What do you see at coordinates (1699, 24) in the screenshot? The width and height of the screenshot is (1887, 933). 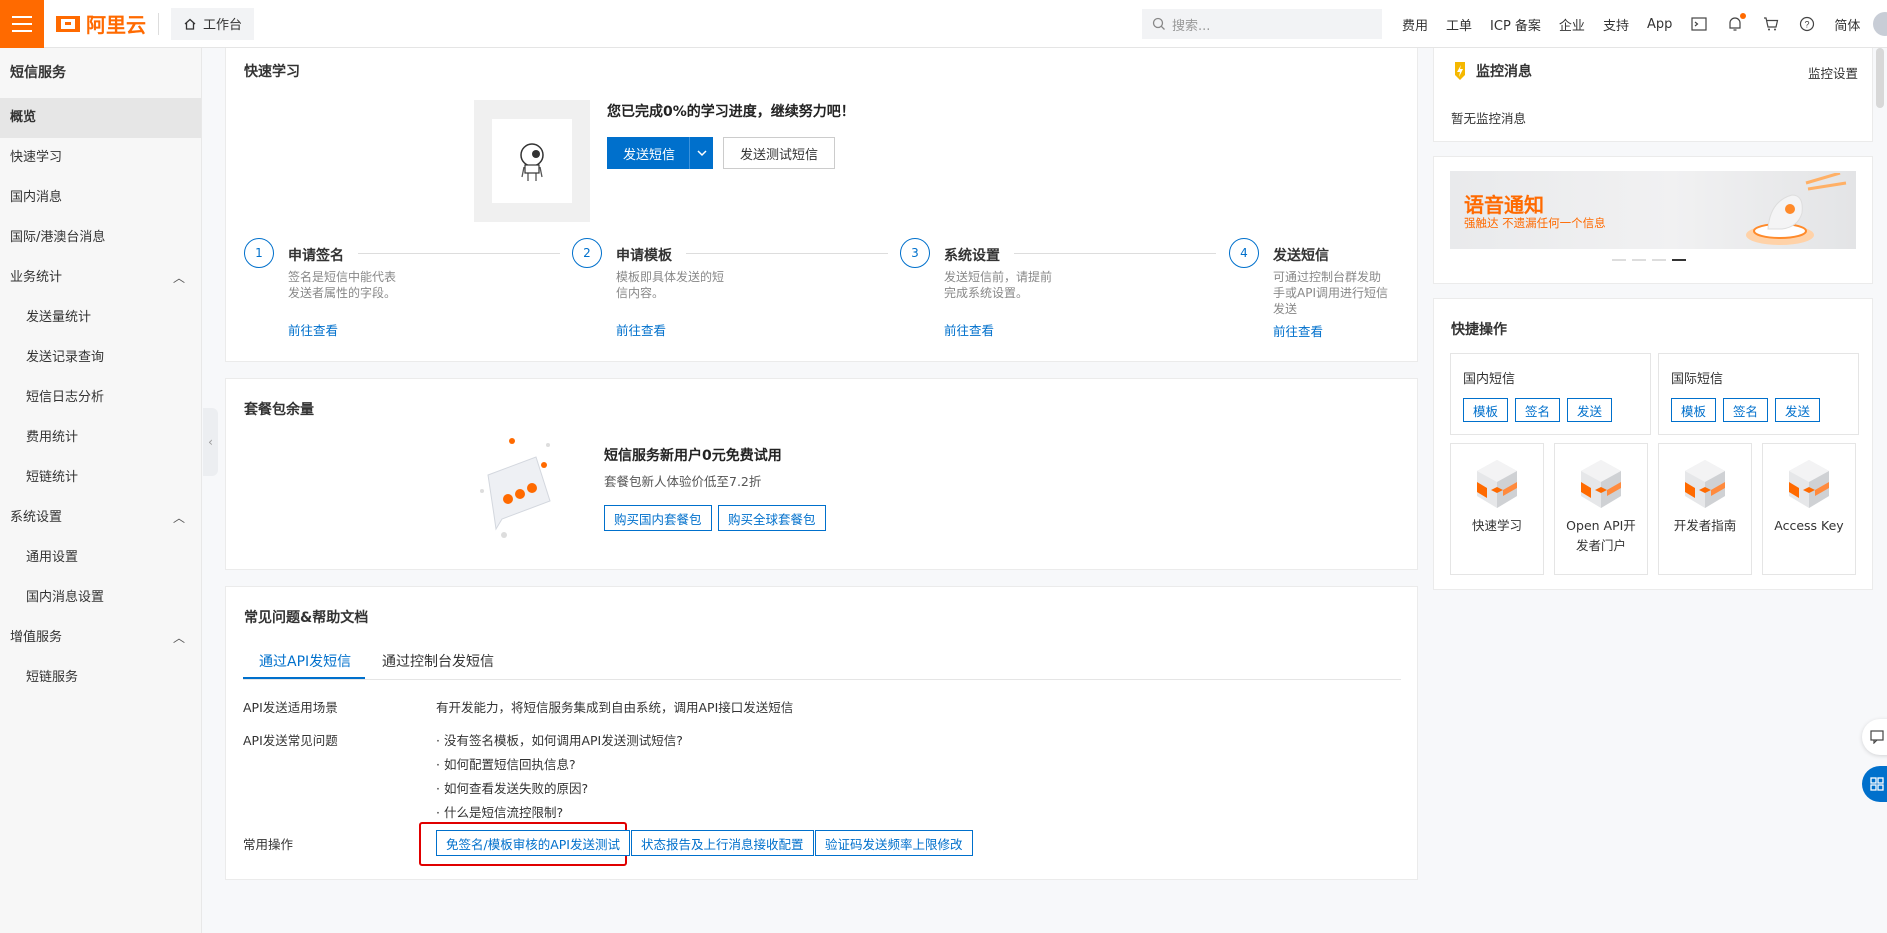 I see `terminal-icon` at bounding box center [1699, 24].